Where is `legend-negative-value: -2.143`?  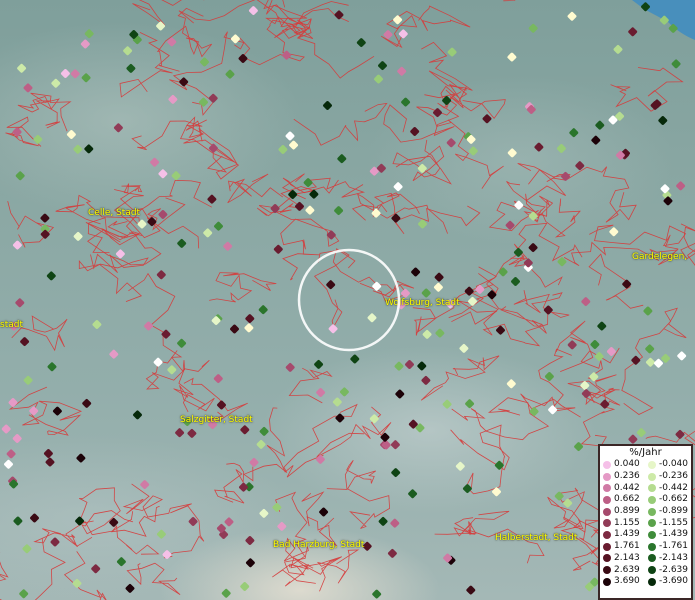
legend-negative-value: -2.143 is located at coordinates (674, 557).